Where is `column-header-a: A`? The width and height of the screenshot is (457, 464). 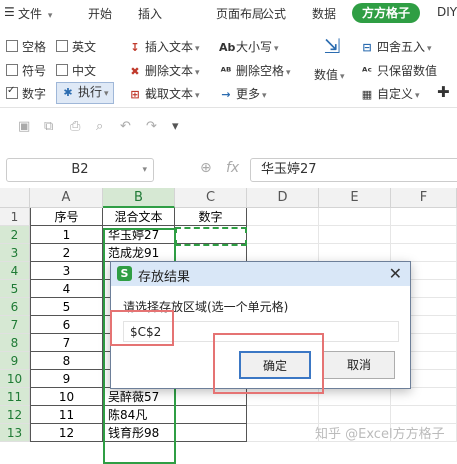
column-header-a: A is located at coordinates (66, 198).